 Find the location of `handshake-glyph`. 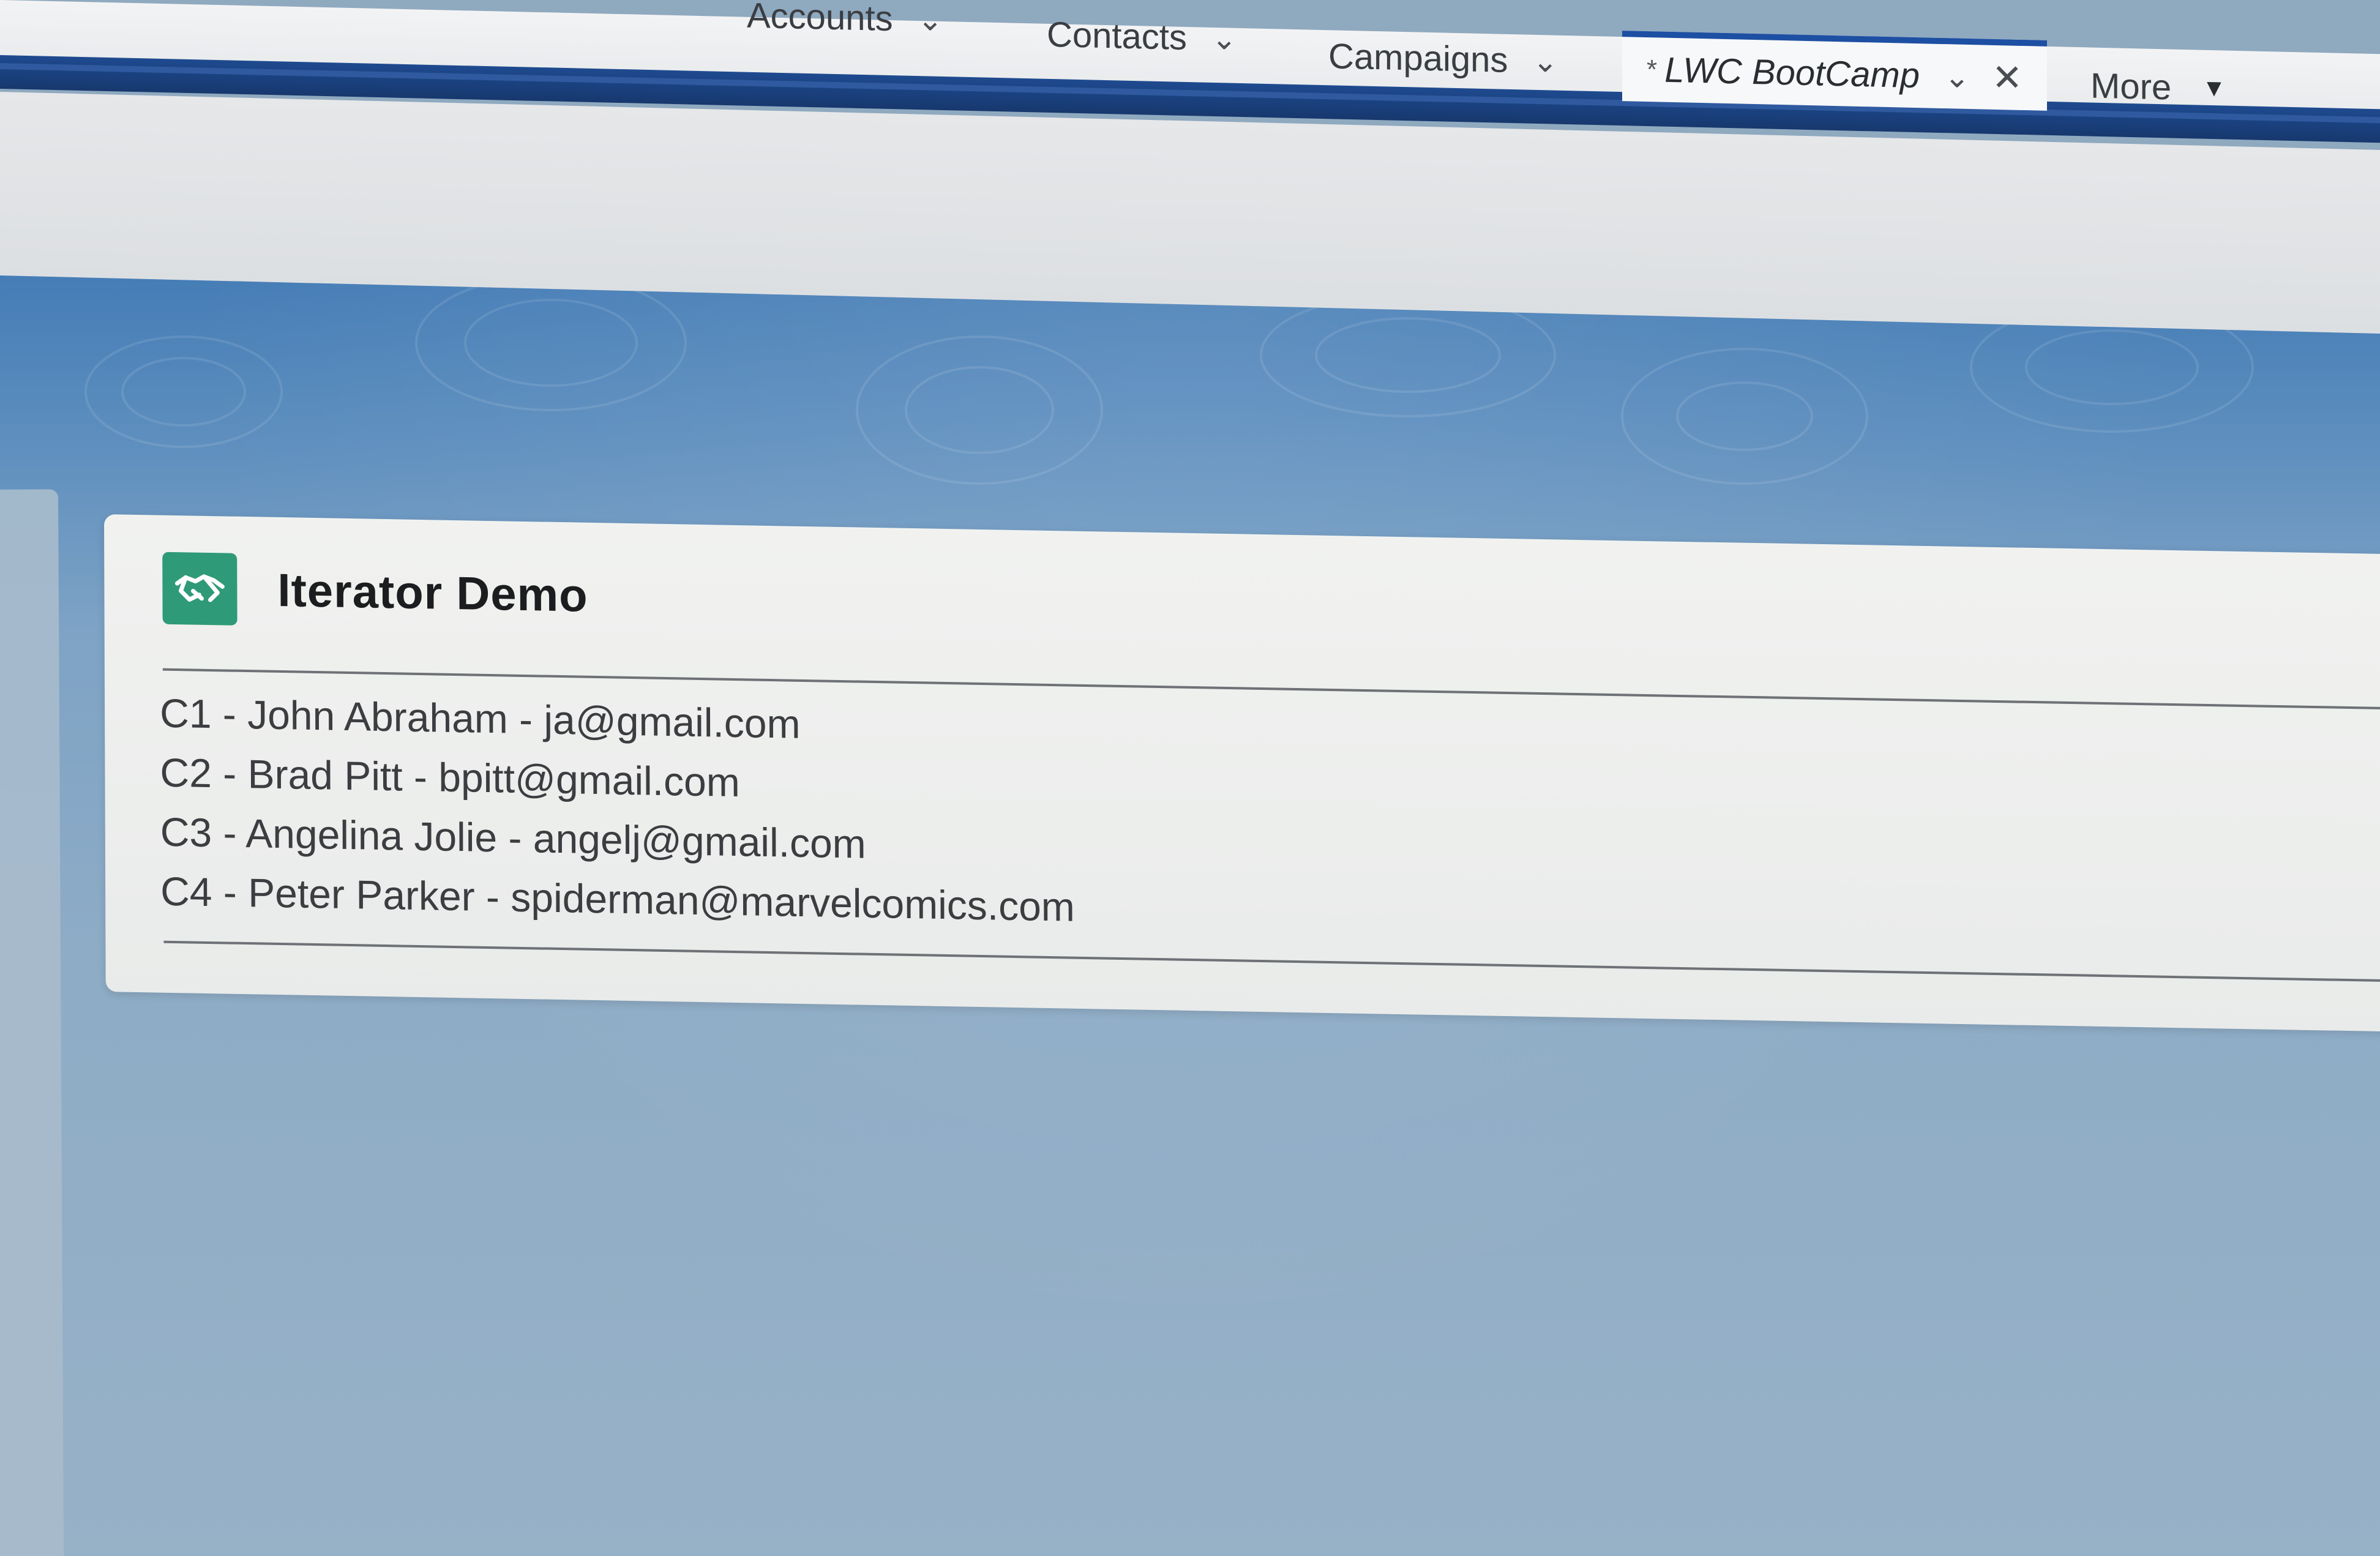

handshake-glyph is located at coordinates (199, 588).